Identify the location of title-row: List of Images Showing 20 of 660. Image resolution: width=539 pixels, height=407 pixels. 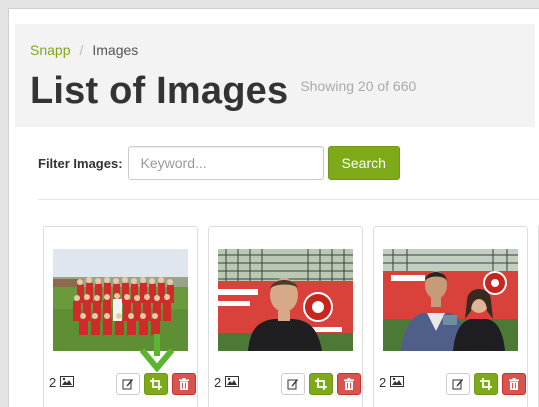
(223, 91).